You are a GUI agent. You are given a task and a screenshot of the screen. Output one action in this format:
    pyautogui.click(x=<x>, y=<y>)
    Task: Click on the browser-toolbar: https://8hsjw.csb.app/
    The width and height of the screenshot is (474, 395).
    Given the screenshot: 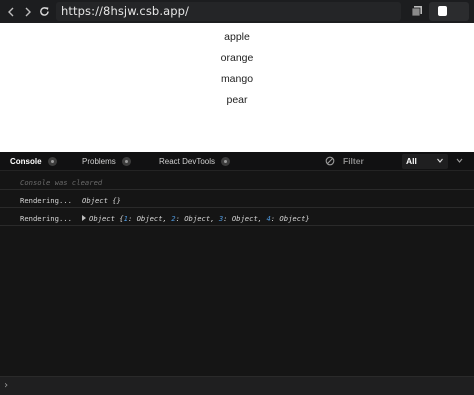 What is the action you would take?
    pyautogui.click(x=237, y=11)
    